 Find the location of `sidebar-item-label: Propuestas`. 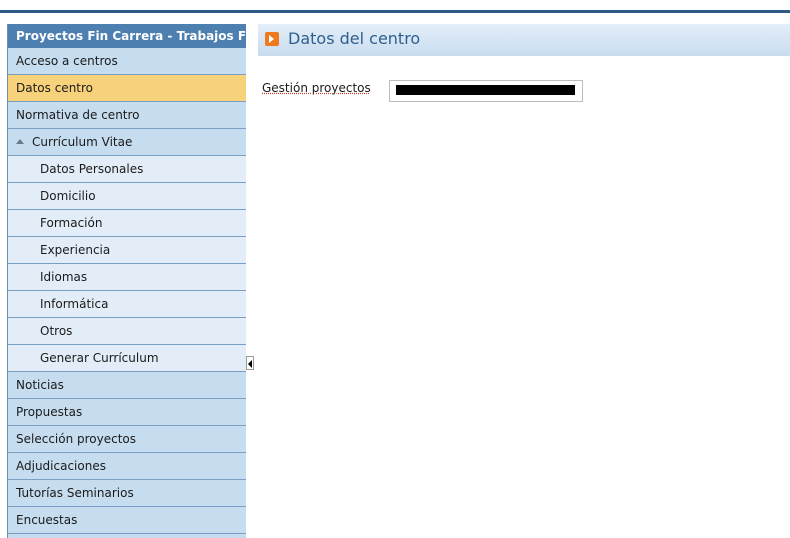

sidebar-item-label: Propuestas is located at coordinates (49, 412).